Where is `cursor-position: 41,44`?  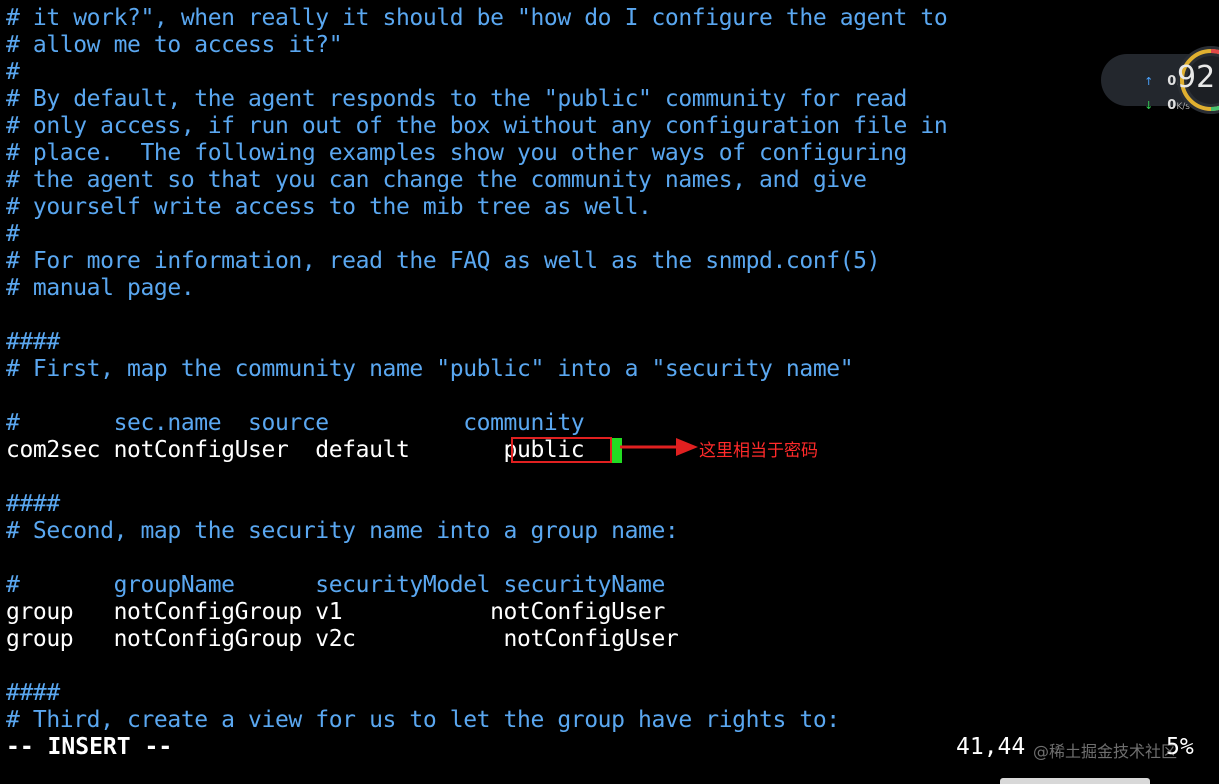 cursor-position: 41,44 is located at coordinates (991, 747).